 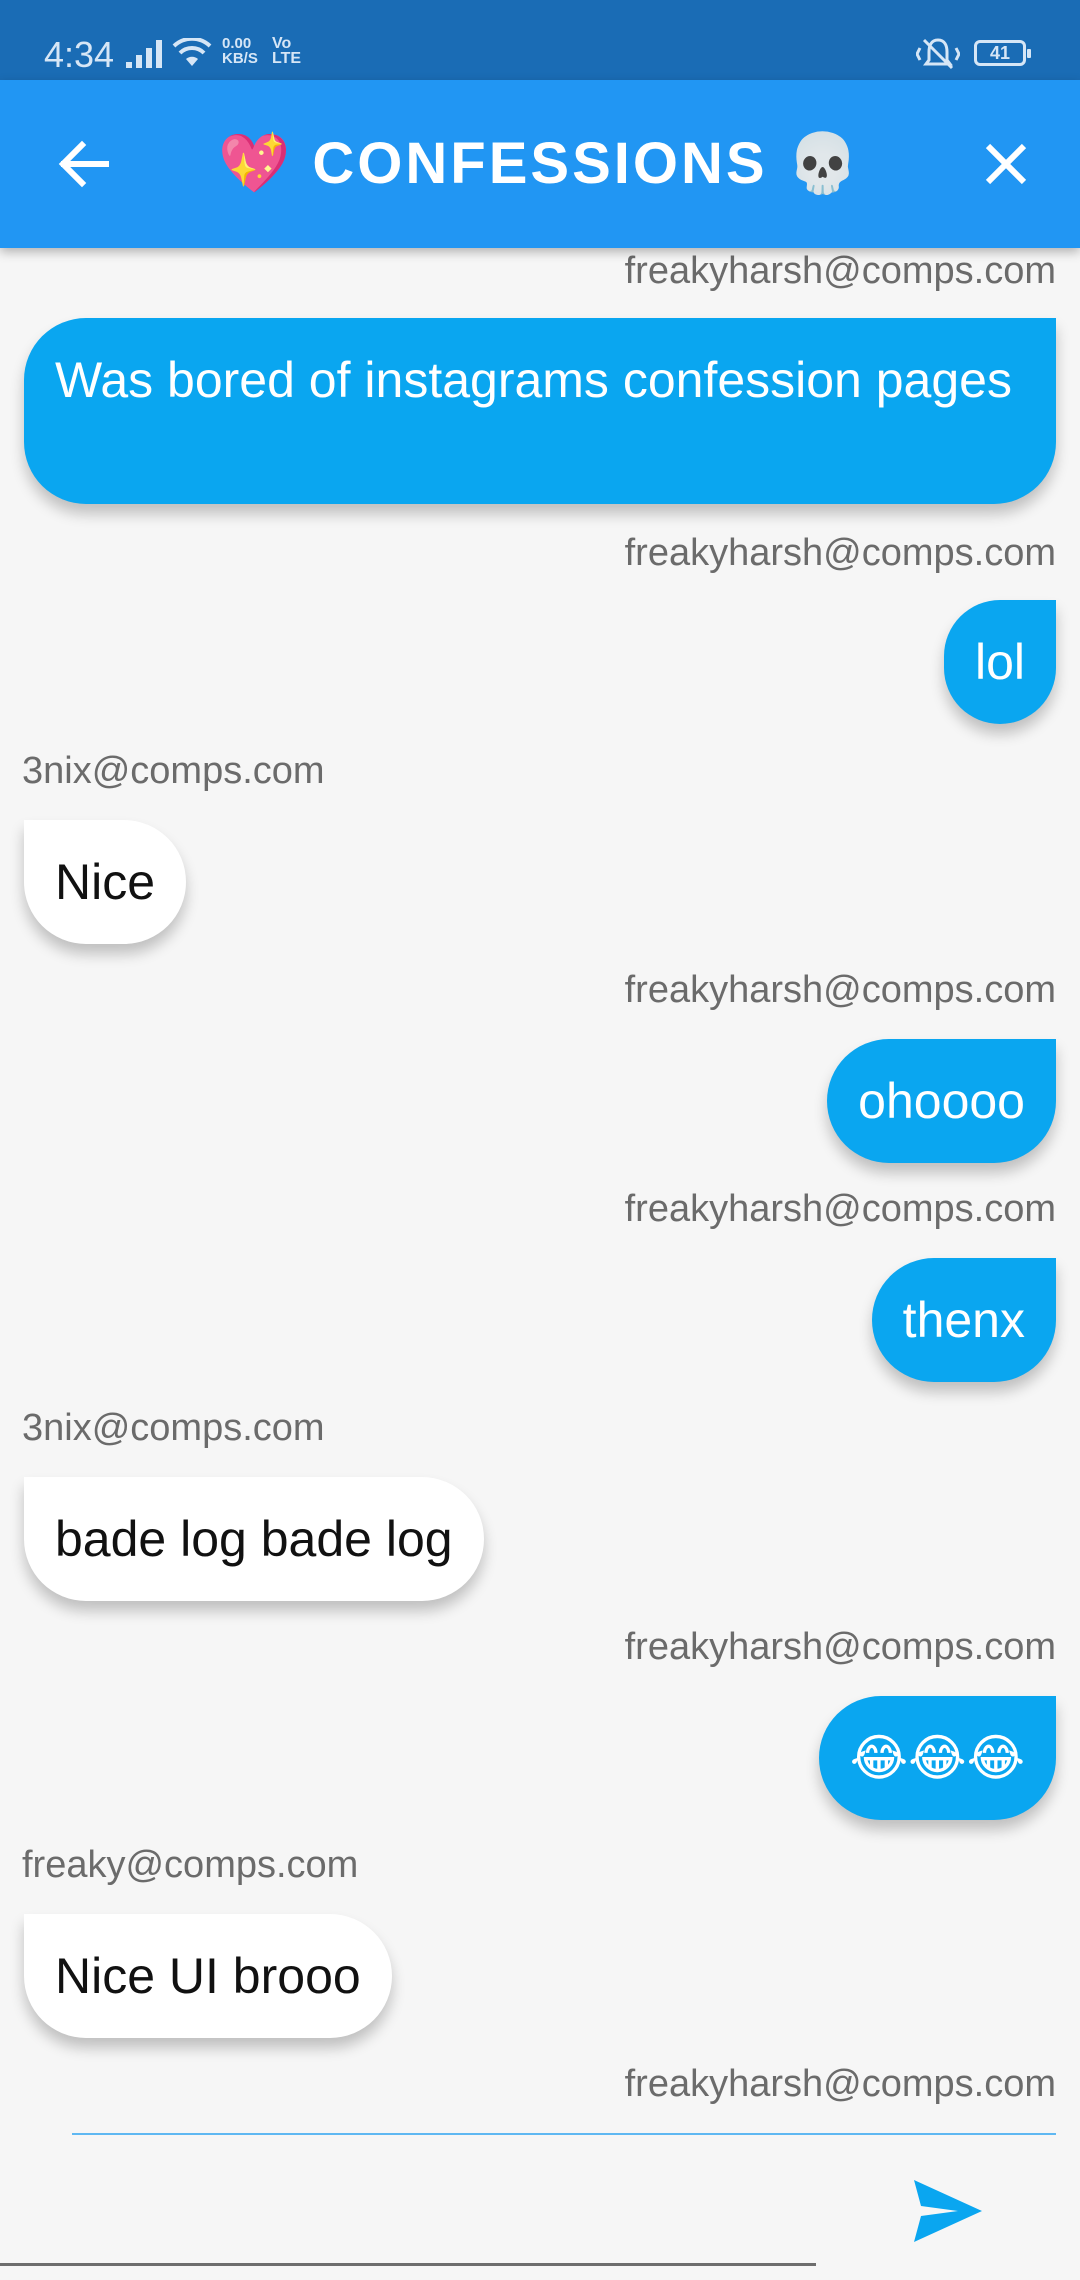 What do you see at coordinates (208, 1976) in the screenshot?
I see `message-bubble: Nice UI brooo` at bounding box center [208, 1976].